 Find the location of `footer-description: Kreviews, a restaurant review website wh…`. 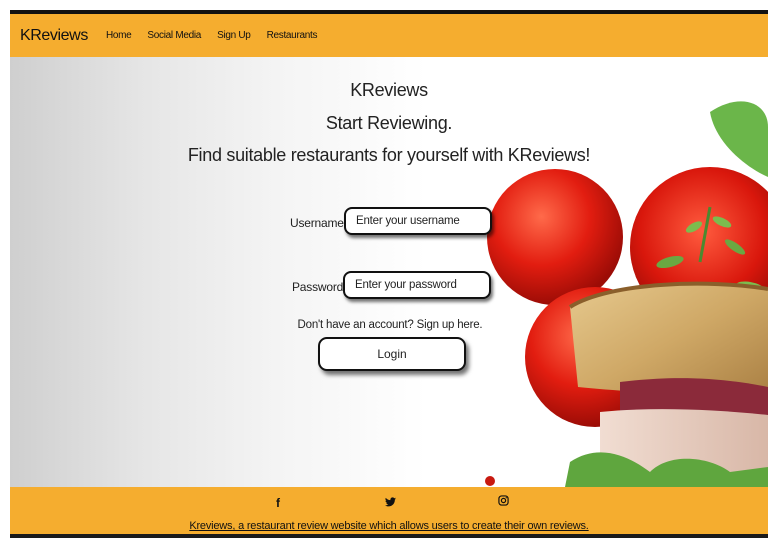

footer-description: Kreviews, a restaurant review website wh… is located at coordinates (389, 526).